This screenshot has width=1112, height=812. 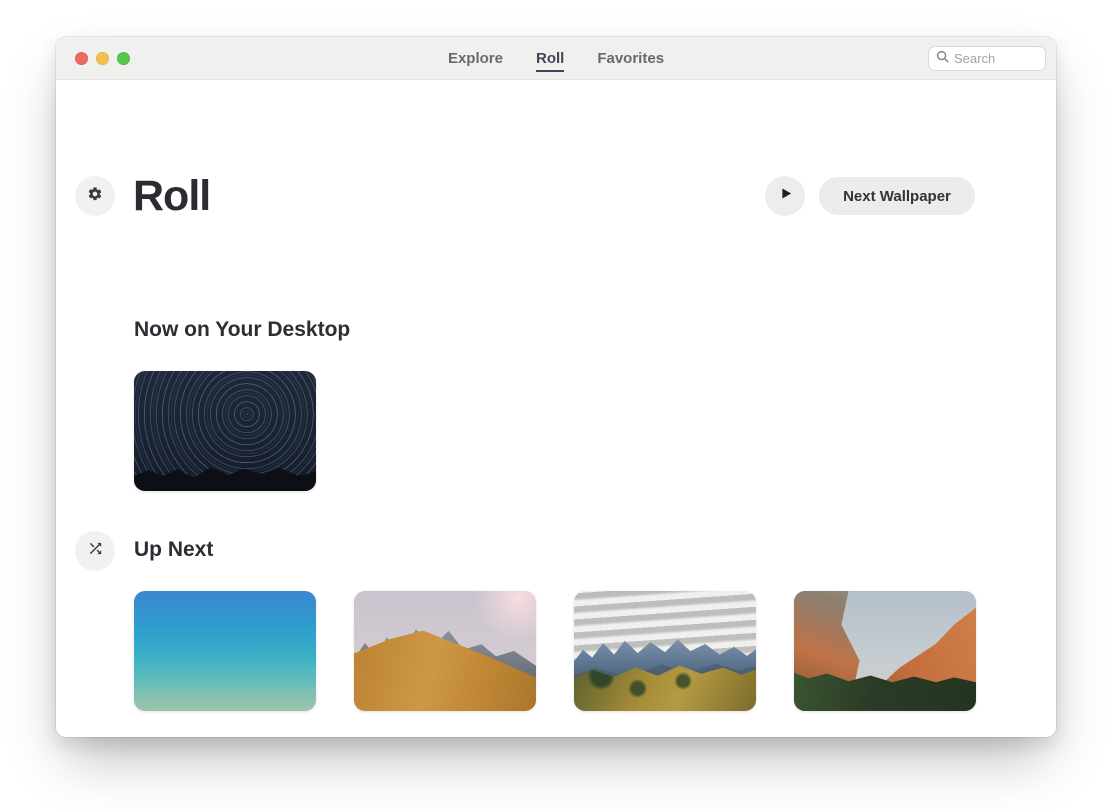 I want to click on search-field, so click(x=987, y=58).